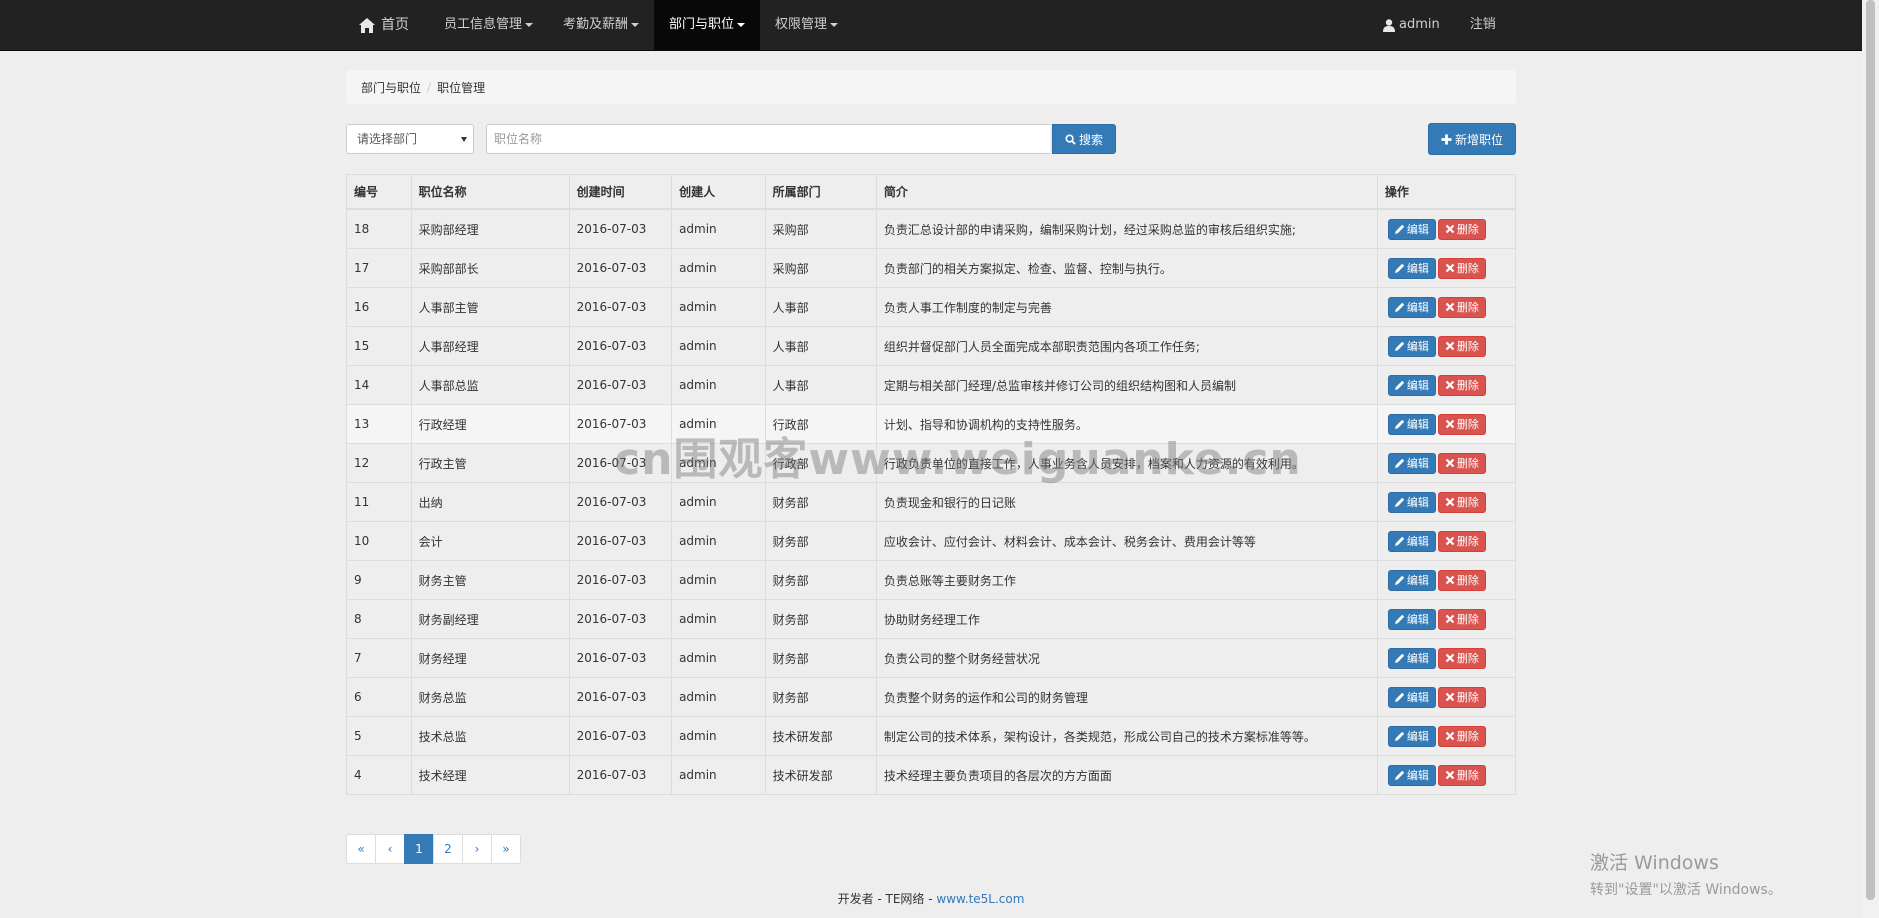 This screenshot has height=918, width=1879. I want to click on cell-position-name: 人事部主管, so click(490, 307).